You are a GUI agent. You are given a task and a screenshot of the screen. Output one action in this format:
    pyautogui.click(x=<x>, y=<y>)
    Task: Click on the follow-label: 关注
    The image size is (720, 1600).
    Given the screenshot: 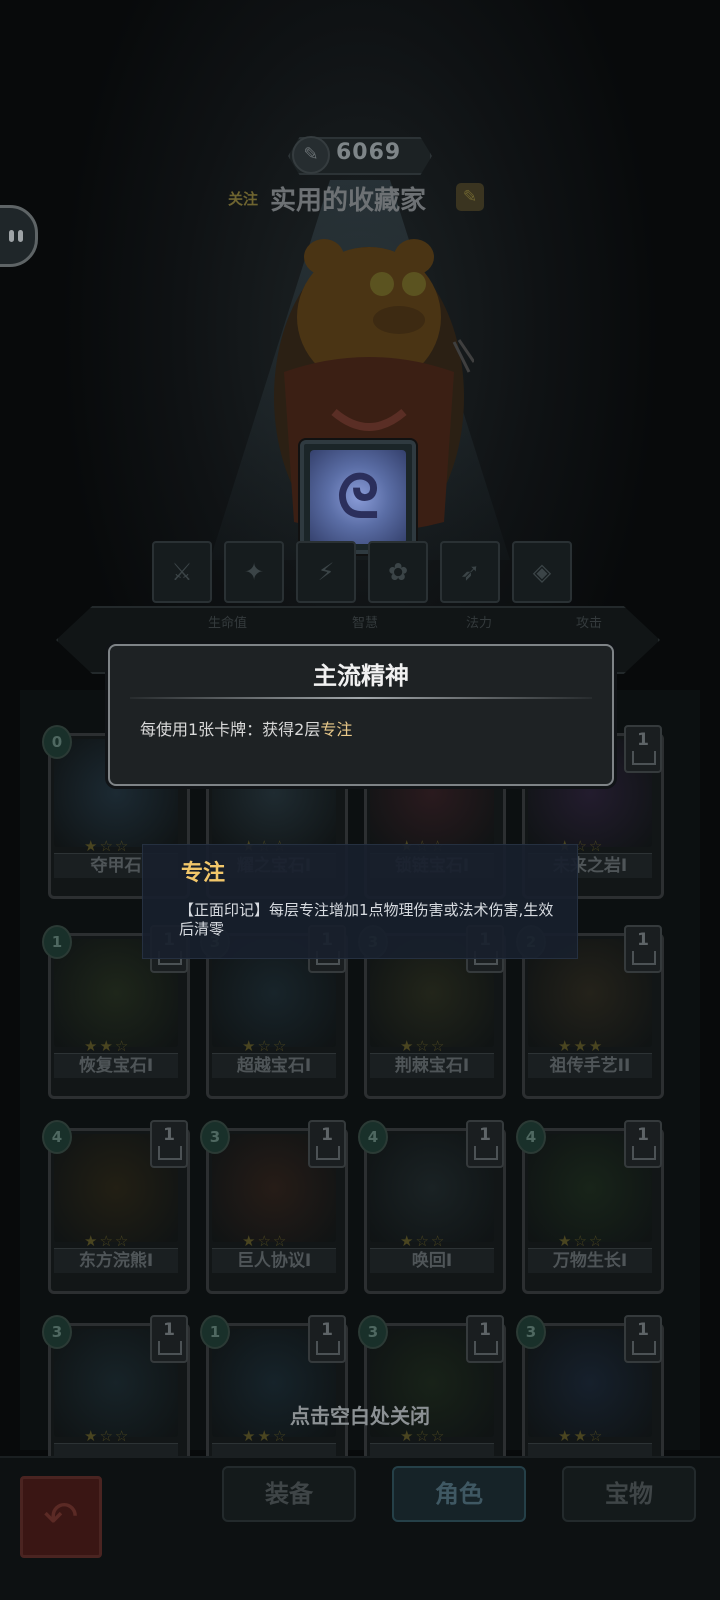 What is the action you would take?
    pyautogui.click(x=243, y=198)
    